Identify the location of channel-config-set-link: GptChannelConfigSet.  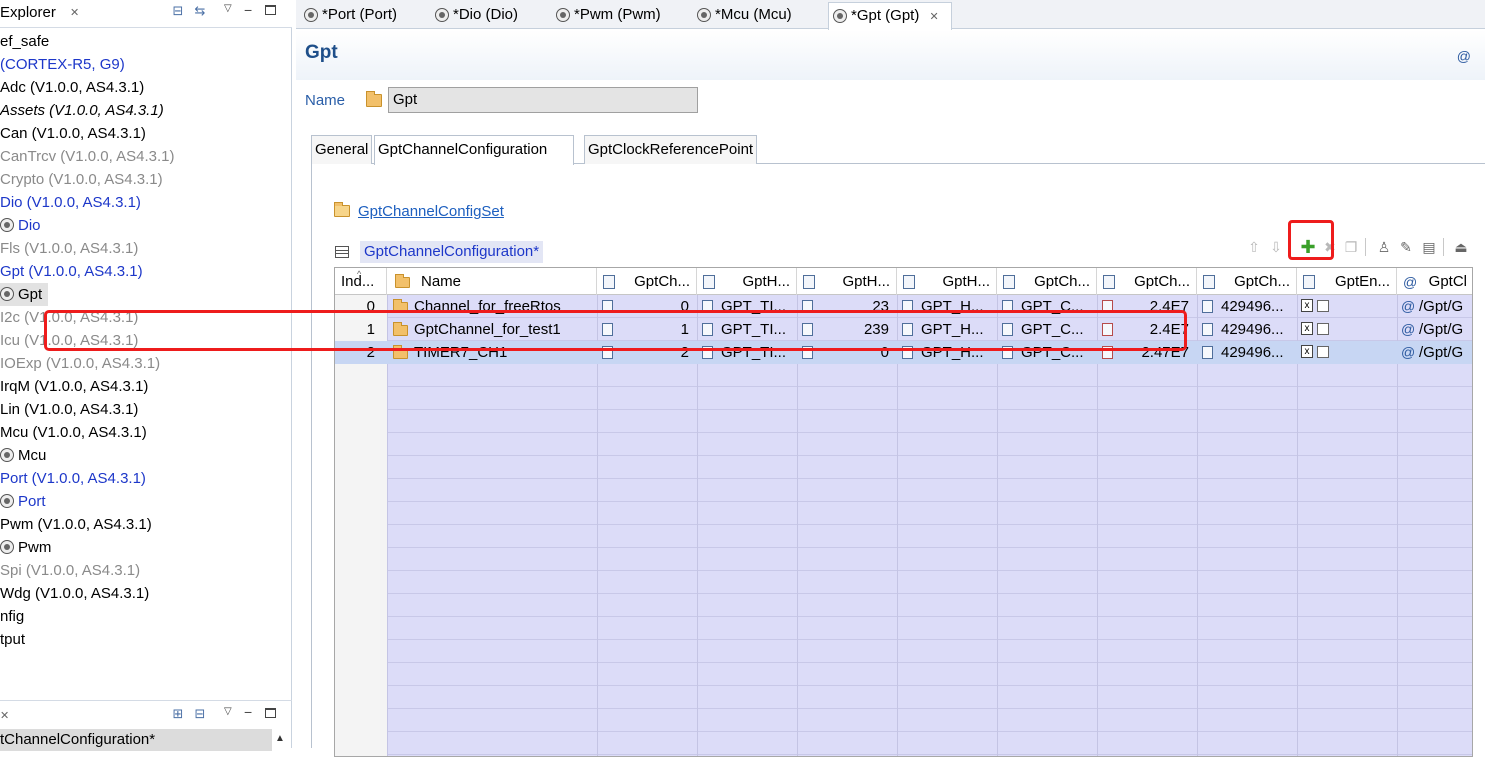
(431, 211).